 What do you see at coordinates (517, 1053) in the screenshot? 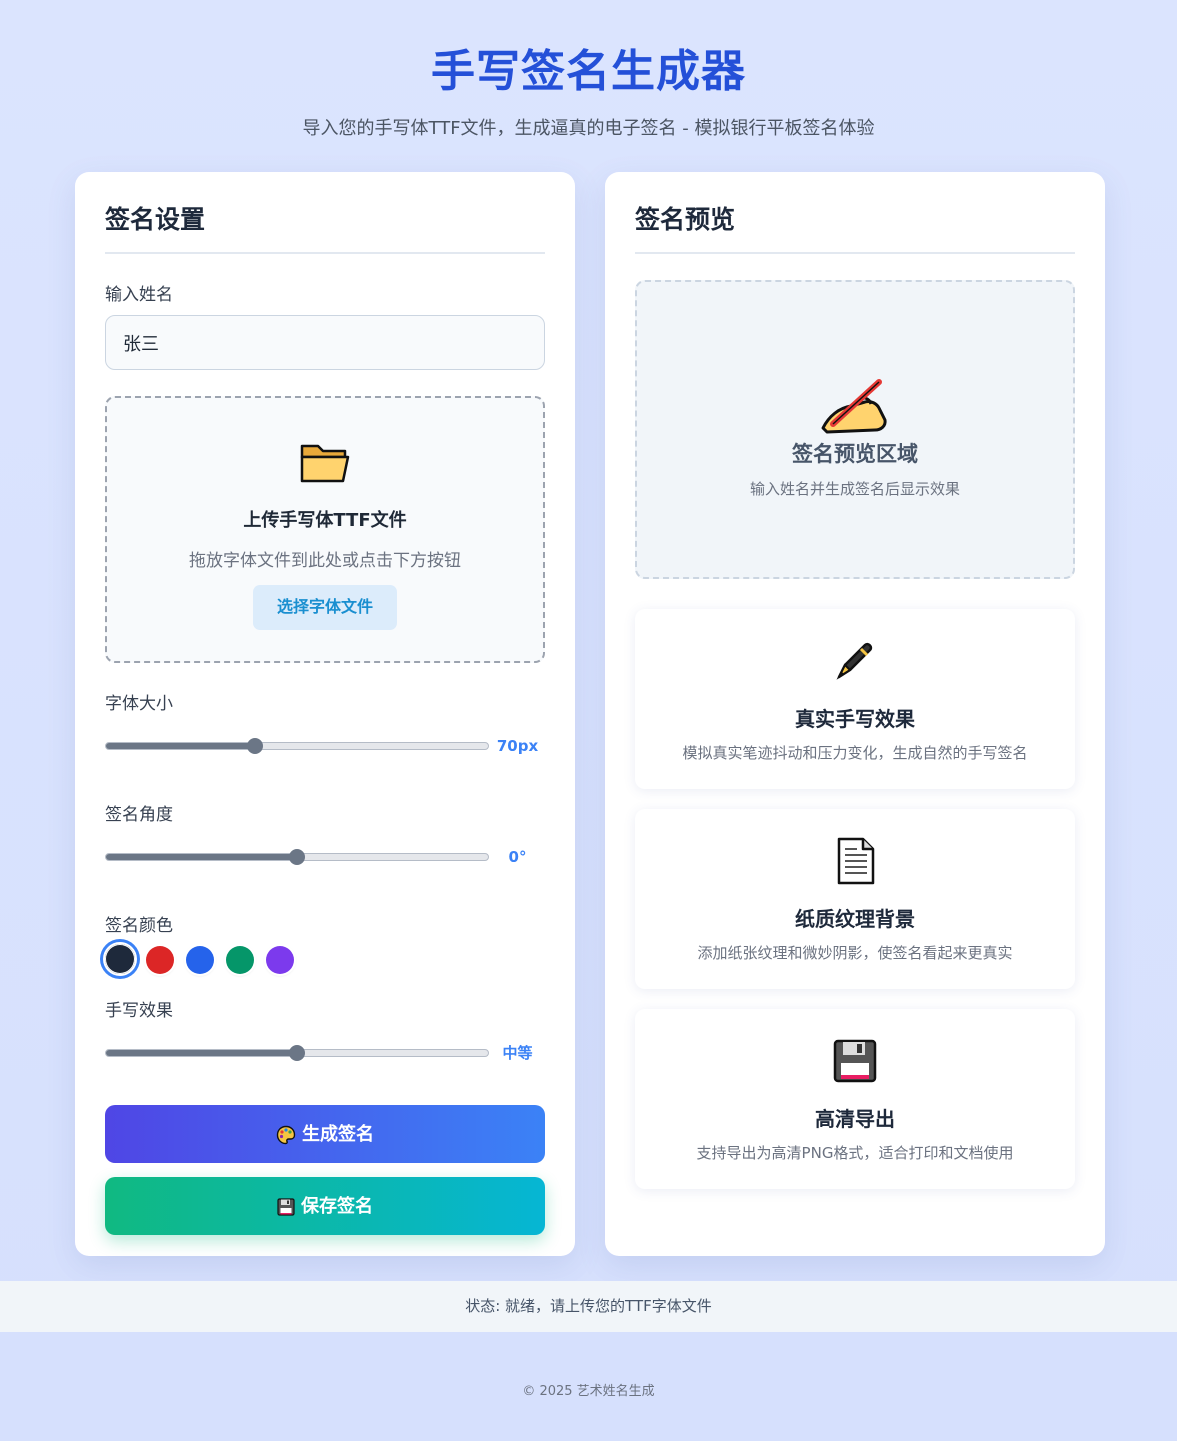
I see `effect-value: 中等` at bounding box center [517, 1053].